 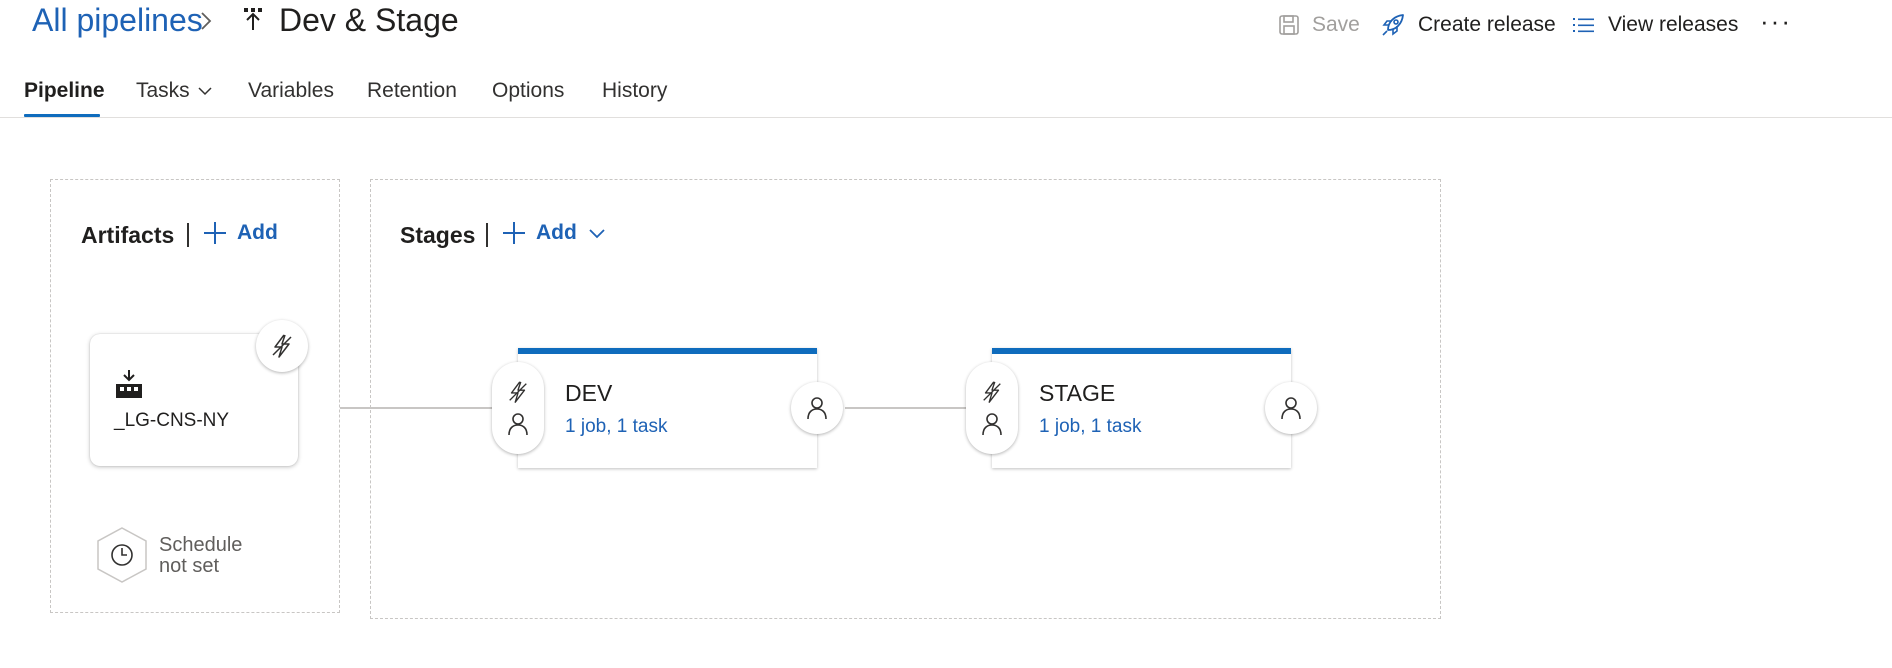 What do you see at coordinates (1289, 25) in the screenshot?
I see `save-icon` at bounding box center [1289, 25].